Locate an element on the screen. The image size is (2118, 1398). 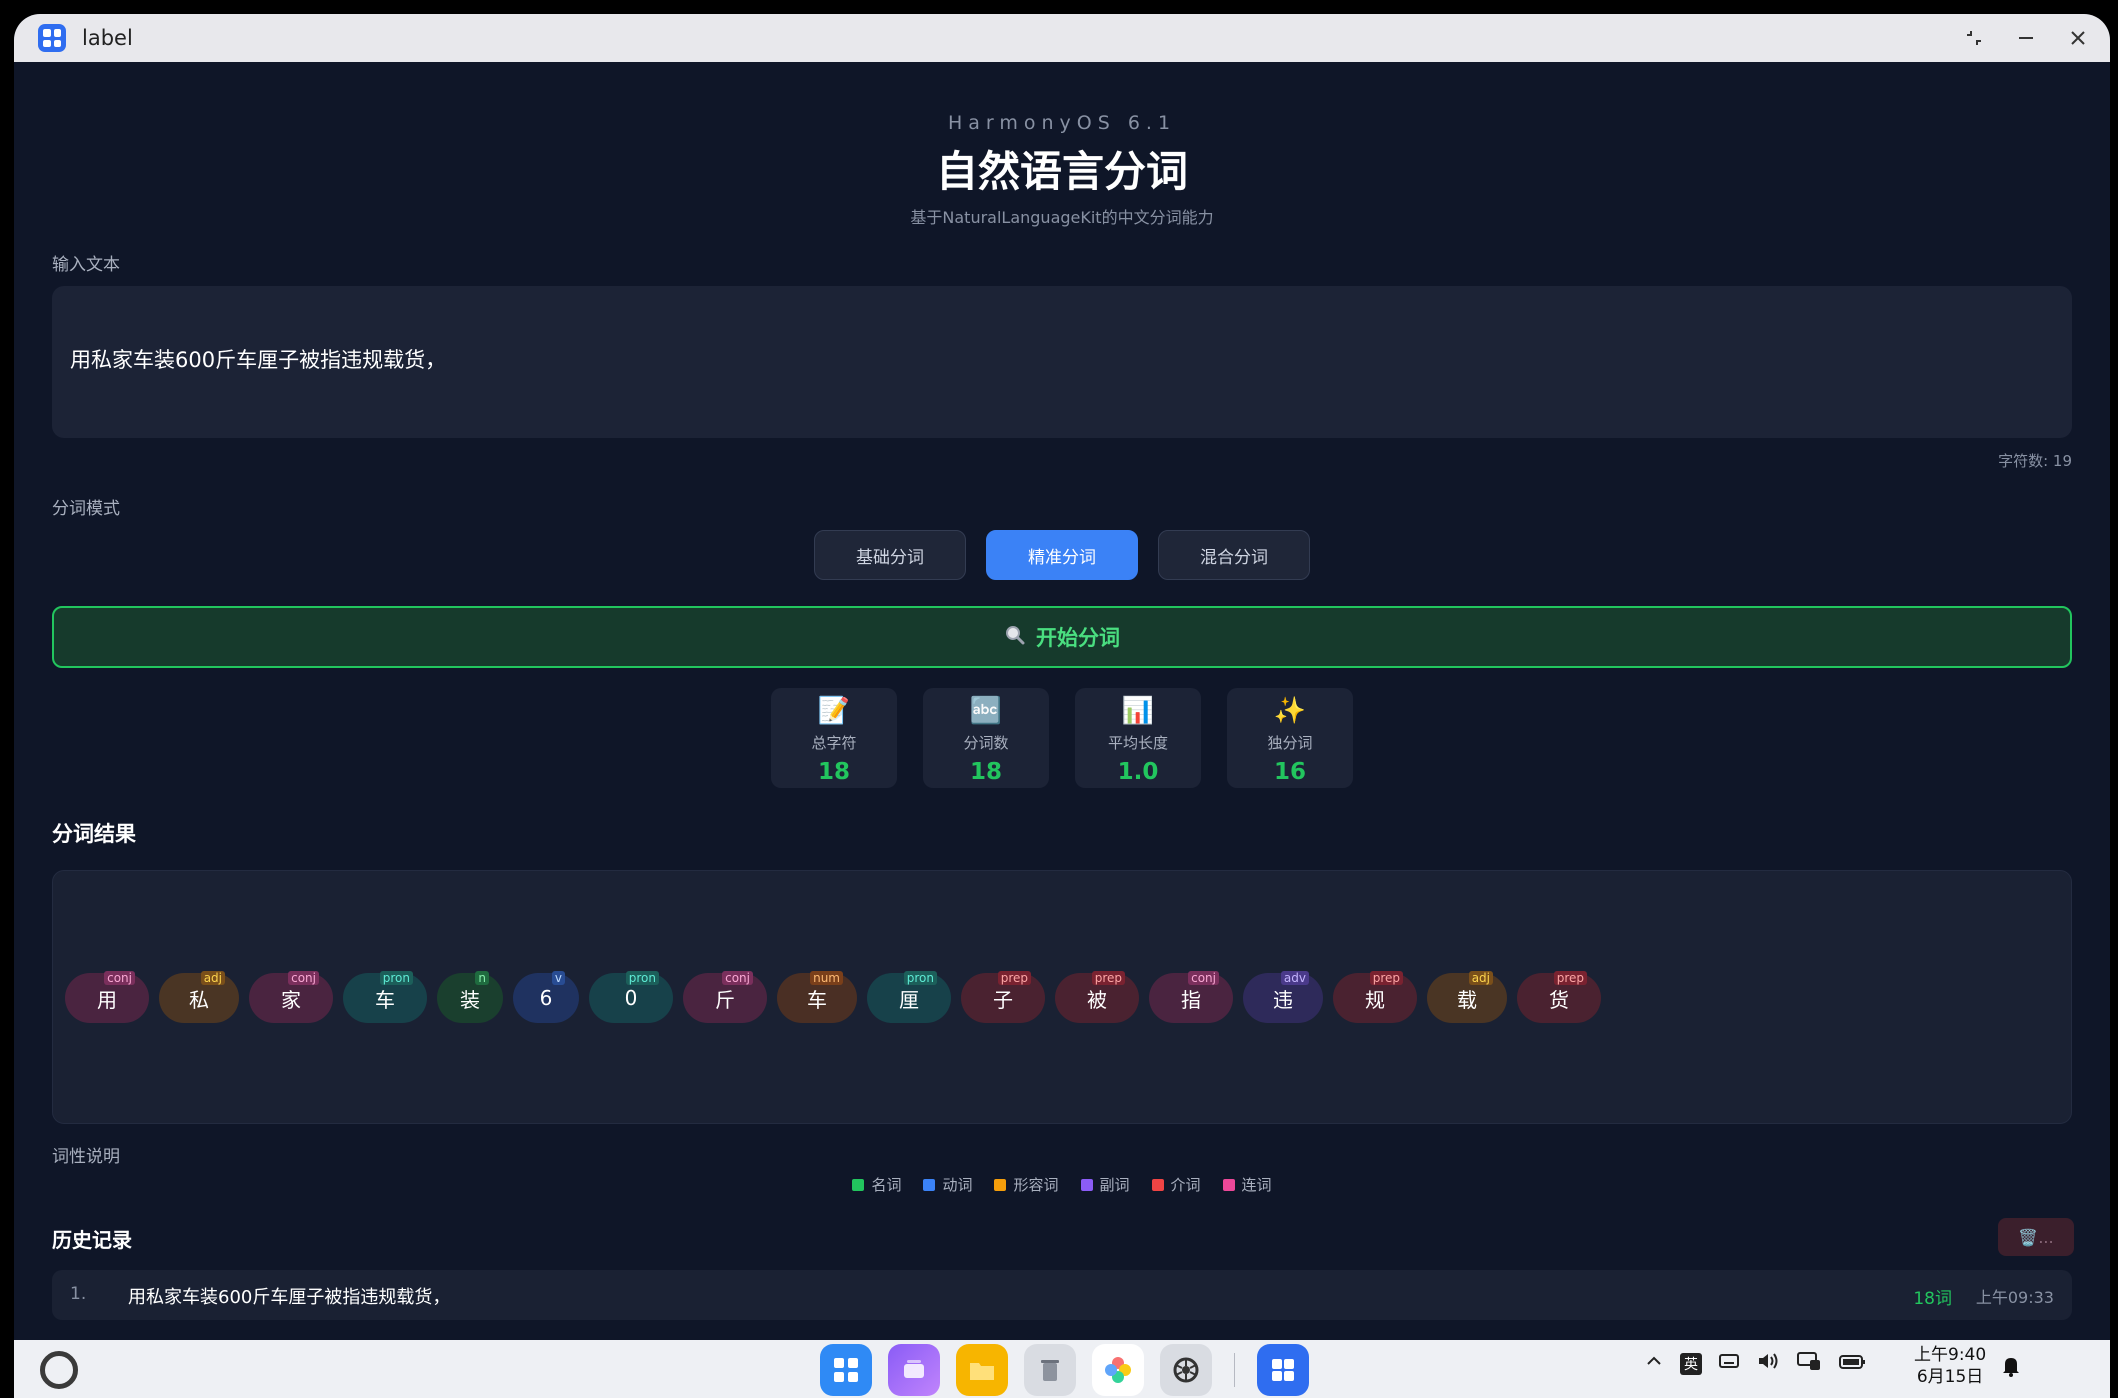
token-chip: 厘 pron is located at coordinates (909, 997).